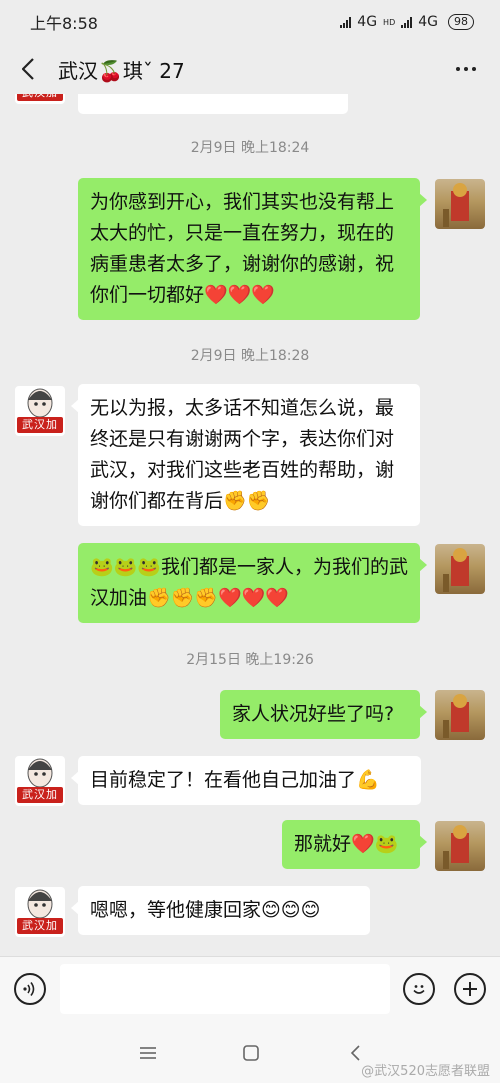  What do you see at coordinates (313, 714) in the screenshot?
I see `message-text: 家人状况好些了吗?` at bounding box center [313, 714].